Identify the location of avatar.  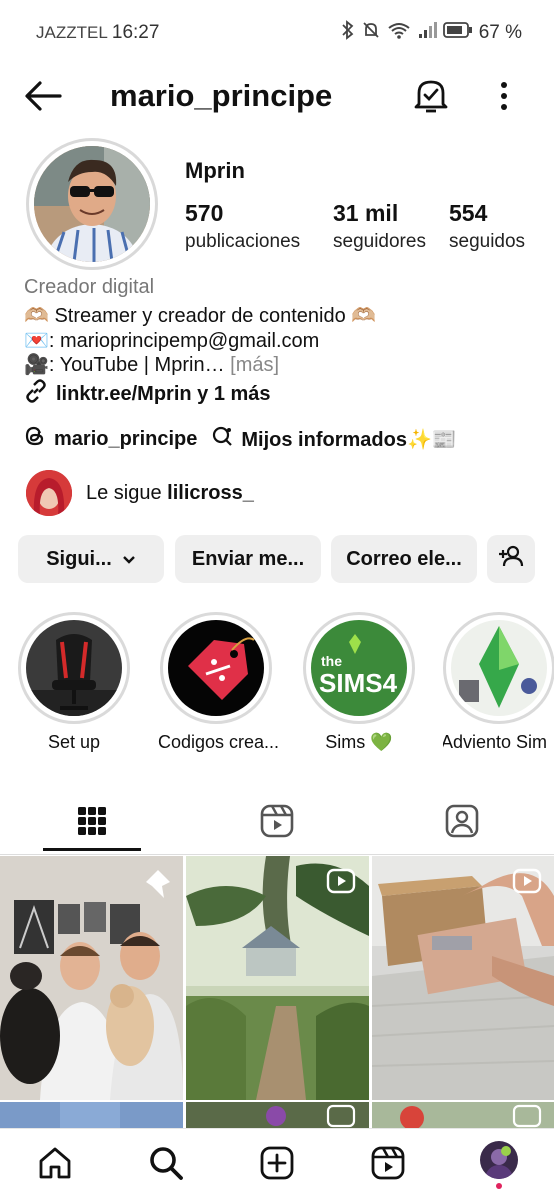
(92, 204).